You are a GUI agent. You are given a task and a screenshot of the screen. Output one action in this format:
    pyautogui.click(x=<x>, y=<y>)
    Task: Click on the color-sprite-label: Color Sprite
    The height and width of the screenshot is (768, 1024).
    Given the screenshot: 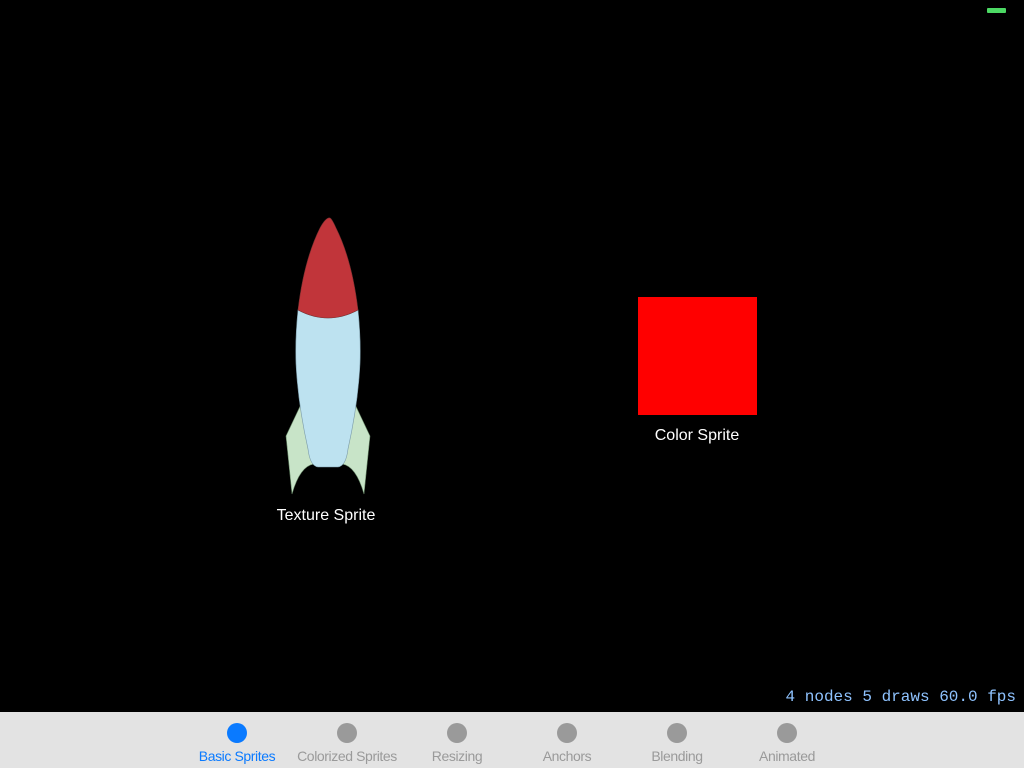 What is the action you would take?
    pyautogui.click(x=697, y=435)
    